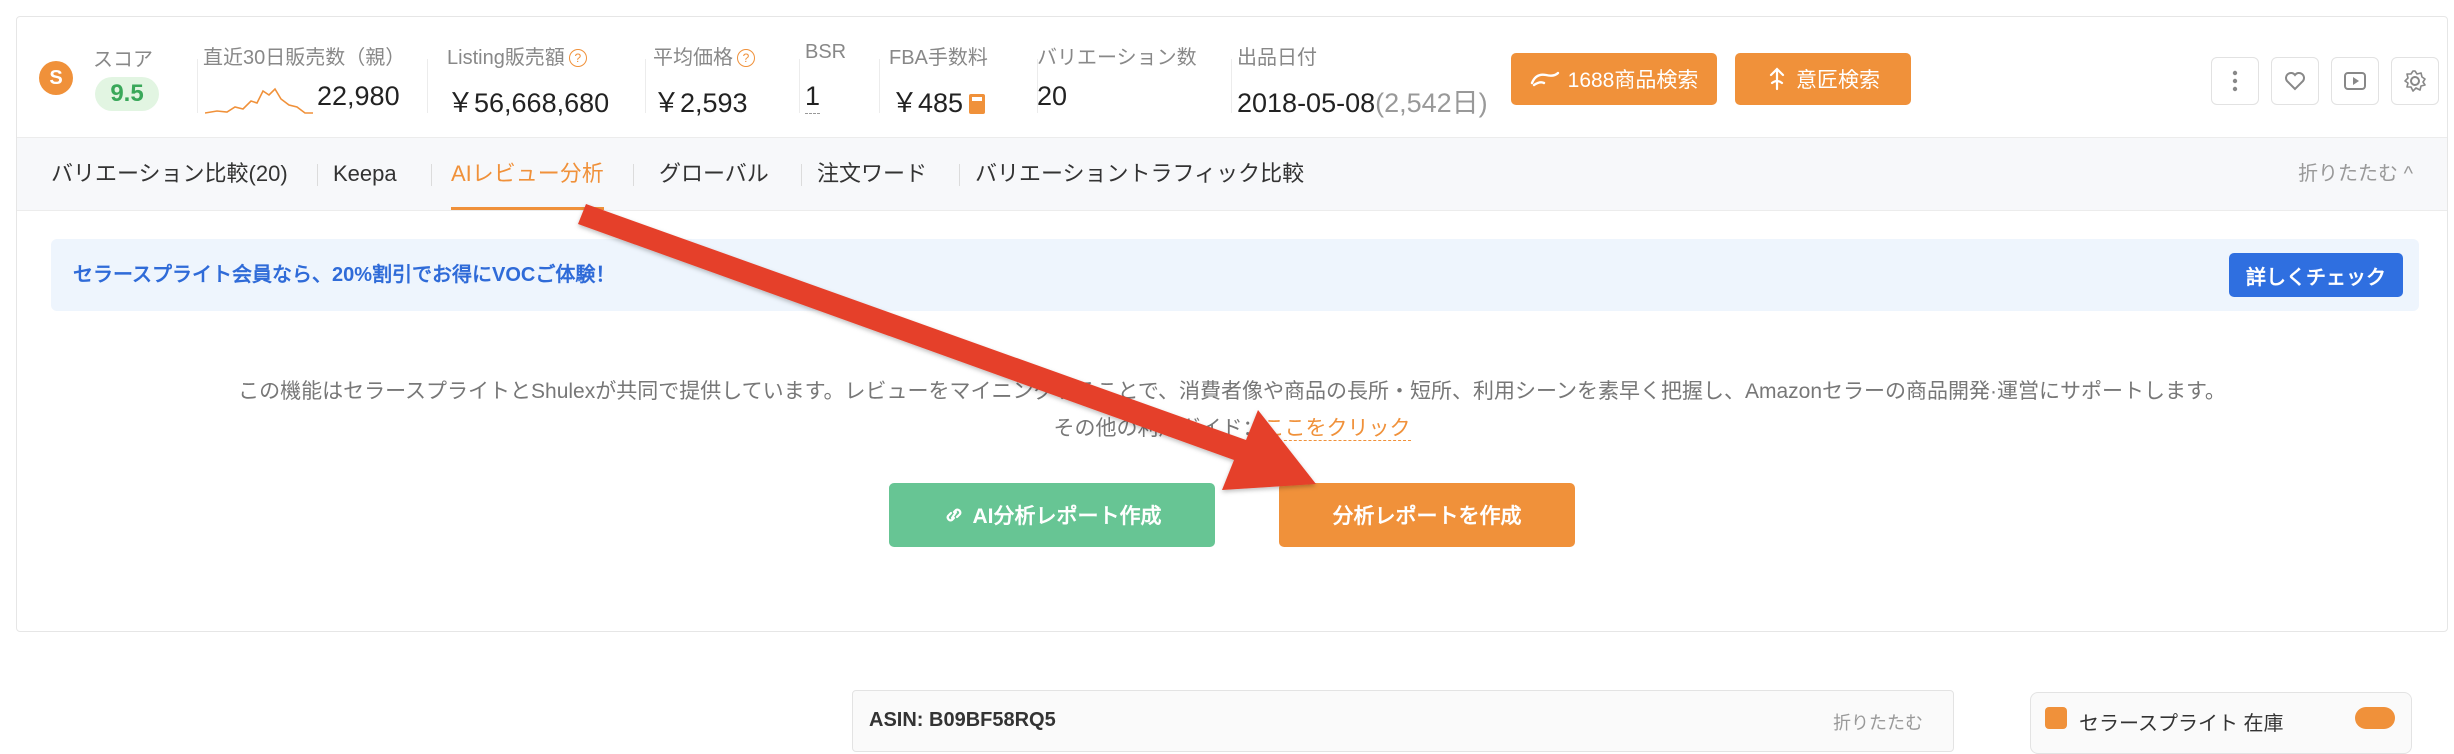 This screenshot has height=754, width=2454. I want to click on listing-date-label: 出品日付, so click(1277, 58).